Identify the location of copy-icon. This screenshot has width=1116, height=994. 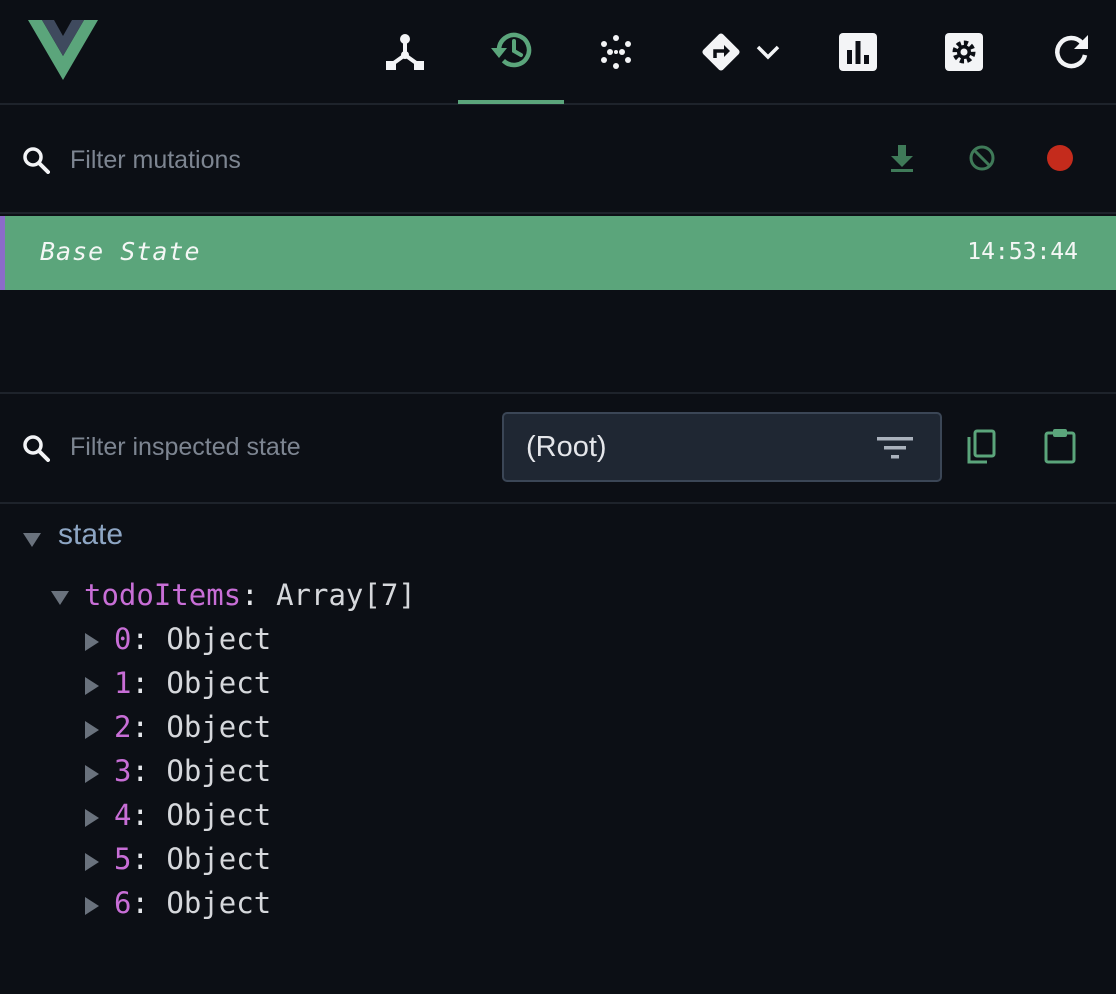
(981, 449).